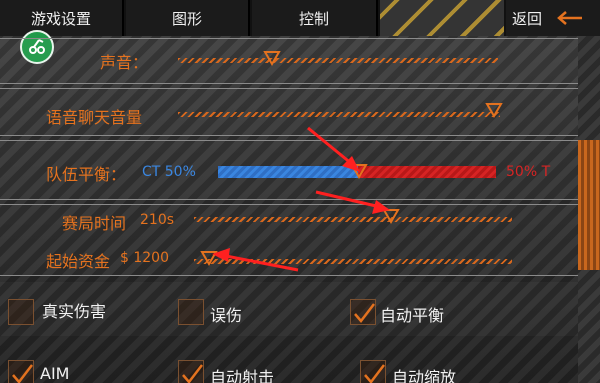 The width and height of the screenshot is (600, 383). Describe the element at coordinates (191, 312) in the screenshot. I see `friendly-fire-checkbox` at that location.